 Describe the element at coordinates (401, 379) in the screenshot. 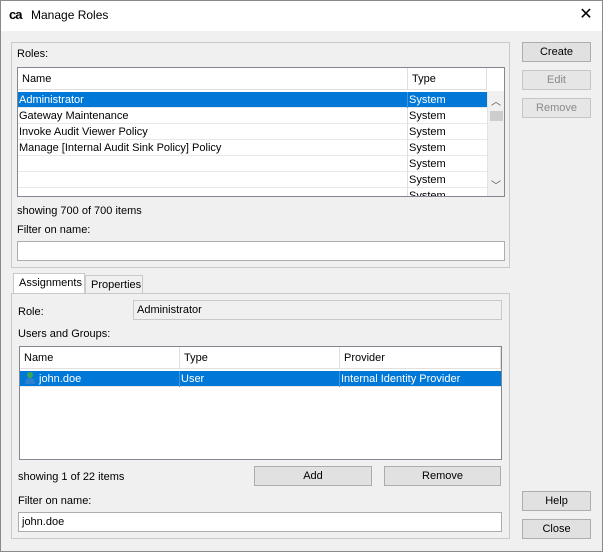

I see `user-provider-cell: Internal Identity Provider` at that location.